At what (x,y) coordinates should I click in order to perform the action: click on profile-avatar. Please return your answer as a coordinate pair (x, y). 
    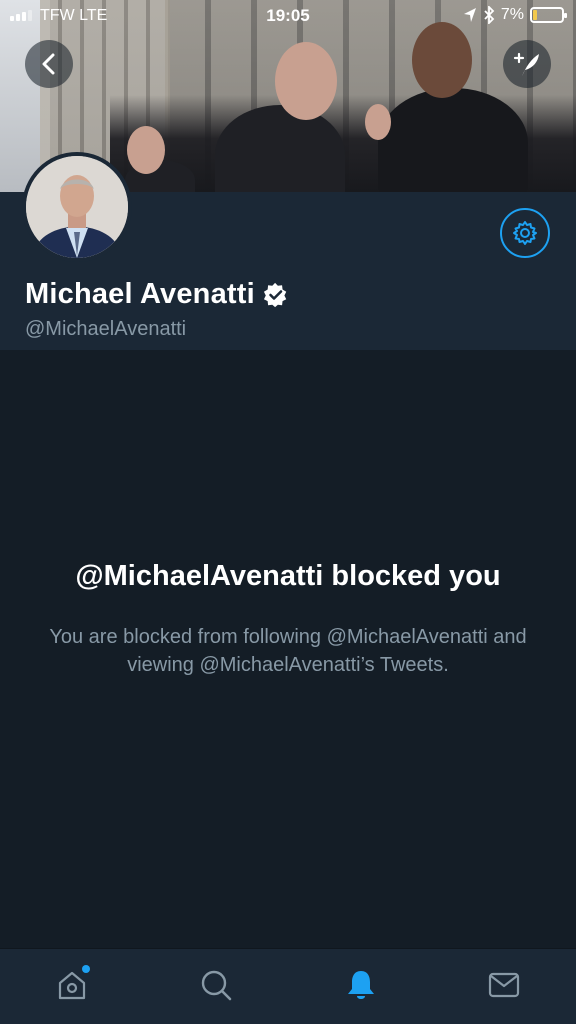
    Looking at the image, I should click on (77, 207).